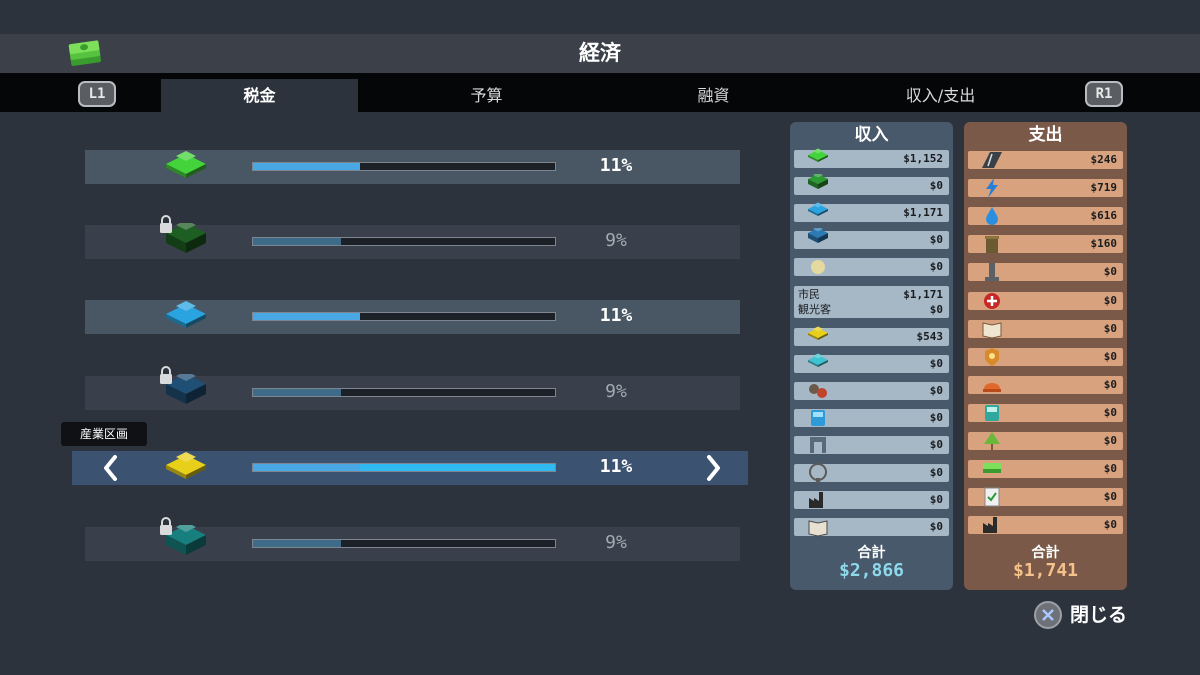 This screenshot has width=1200, height=675. What do you see at coordinates (818, 213) in the screenshot?
I see `commercial-low-icon` at bounding box center [818, 213].